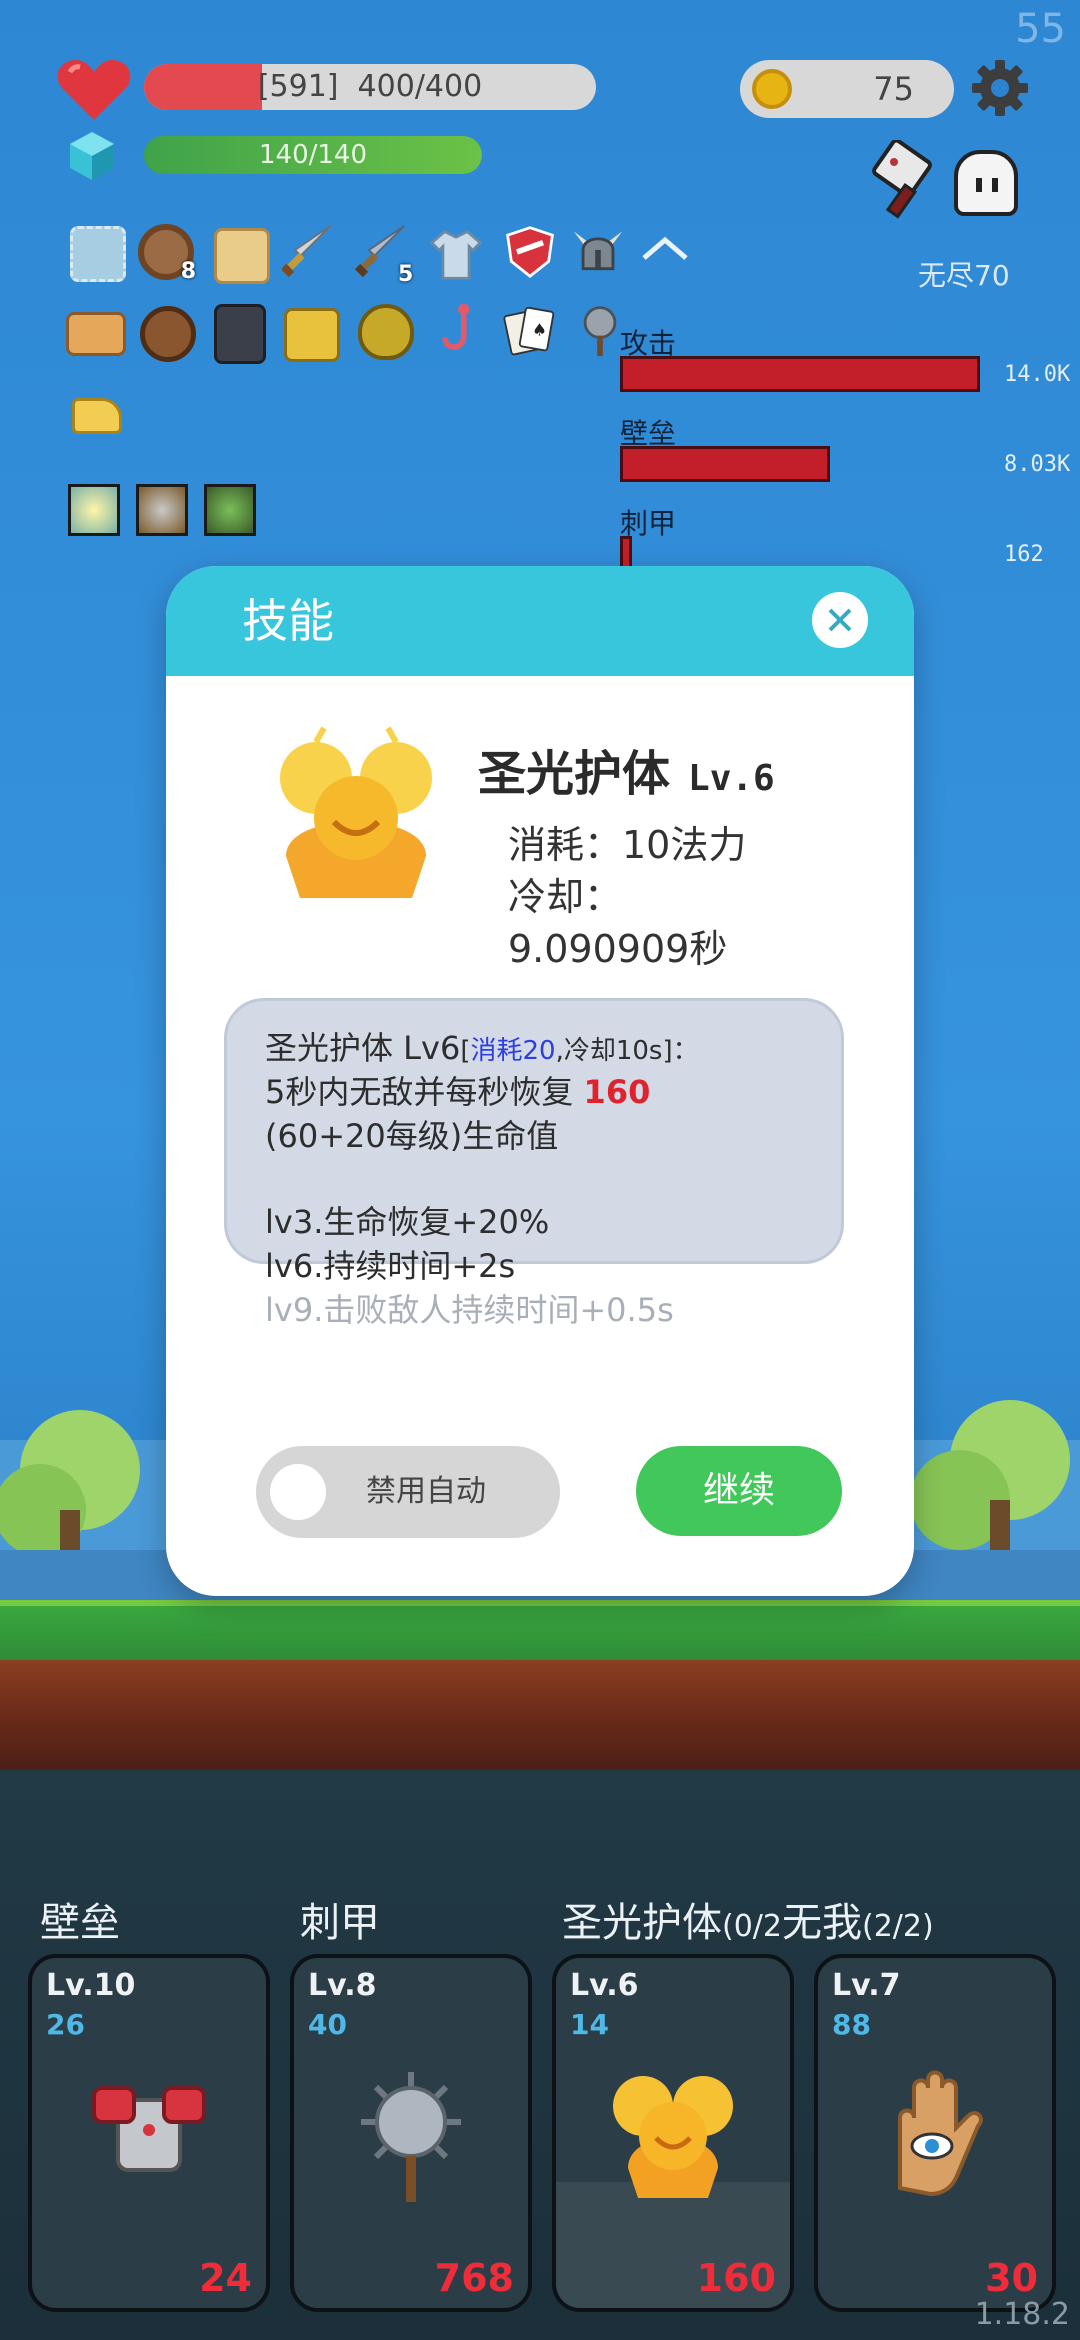  What do you see at coordinates (627, 845) in the screenshot?
I see `skill-cost: 消耗：10法力` at bounding box center [627, 845].